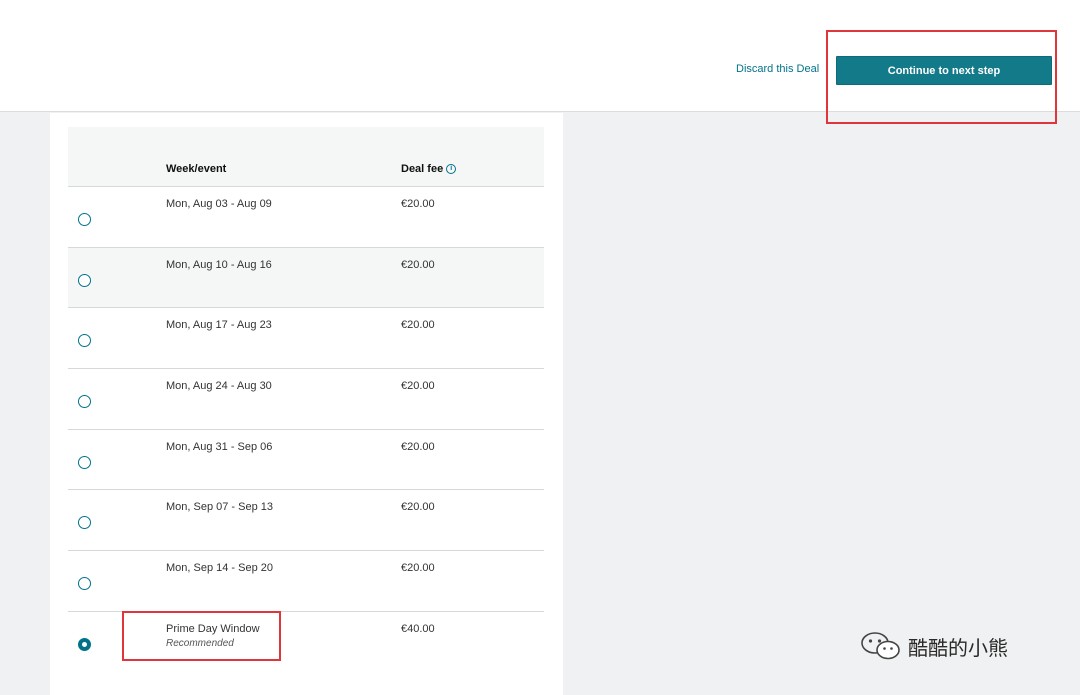 This screenshot has height=695, width=1080. I want to click on week-radio-selected, so click(84, 644).